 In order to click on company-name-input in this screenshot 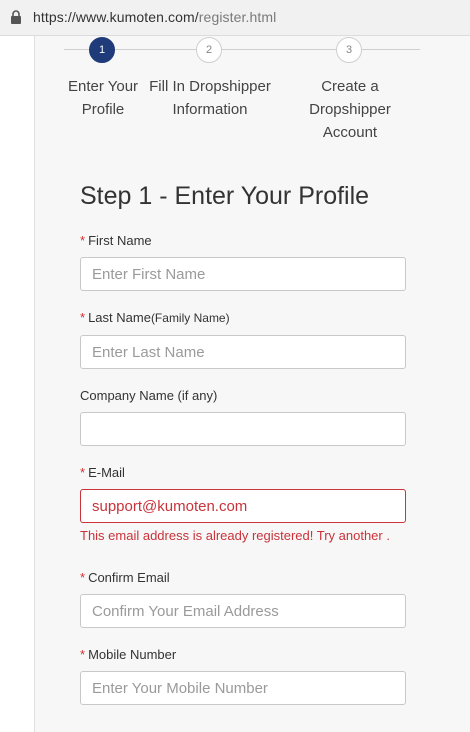, I will do `click(243, 429)`.